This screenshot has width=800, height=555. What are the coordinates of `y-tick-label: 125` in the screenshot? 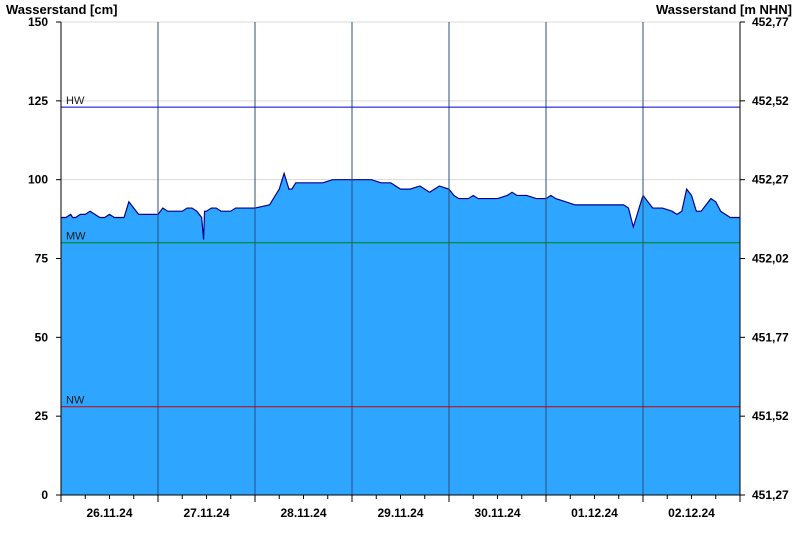 It's located at (38, 101).